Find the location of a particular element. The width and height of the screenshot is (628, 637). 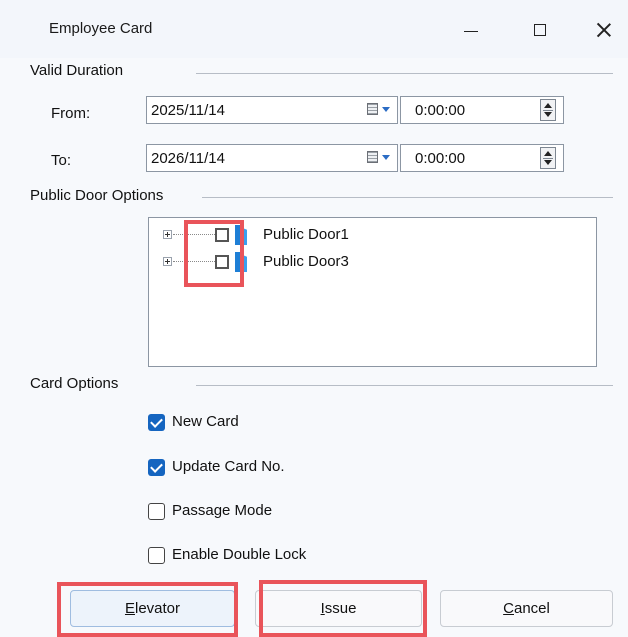

cancel-accel: C is located at coordinates (508, 608).